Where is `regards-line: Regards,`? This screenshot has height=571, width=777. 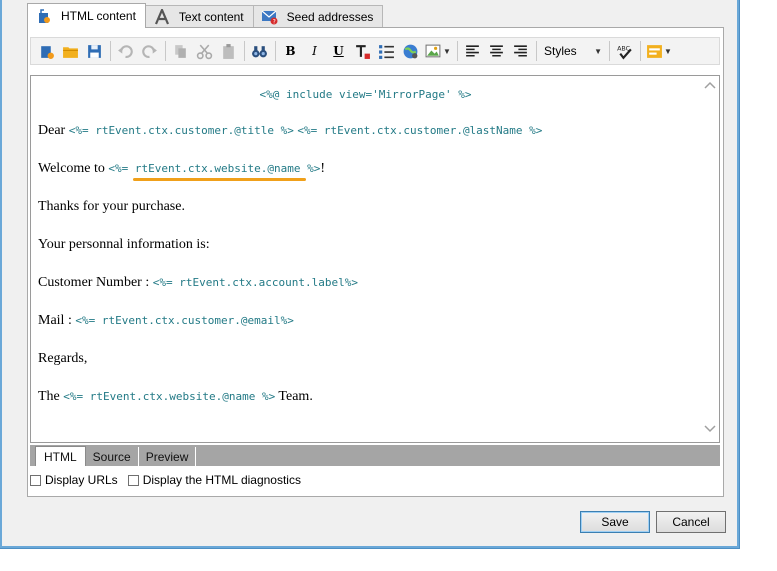
regards-line: Regards, is located at coordinates (63, 358).